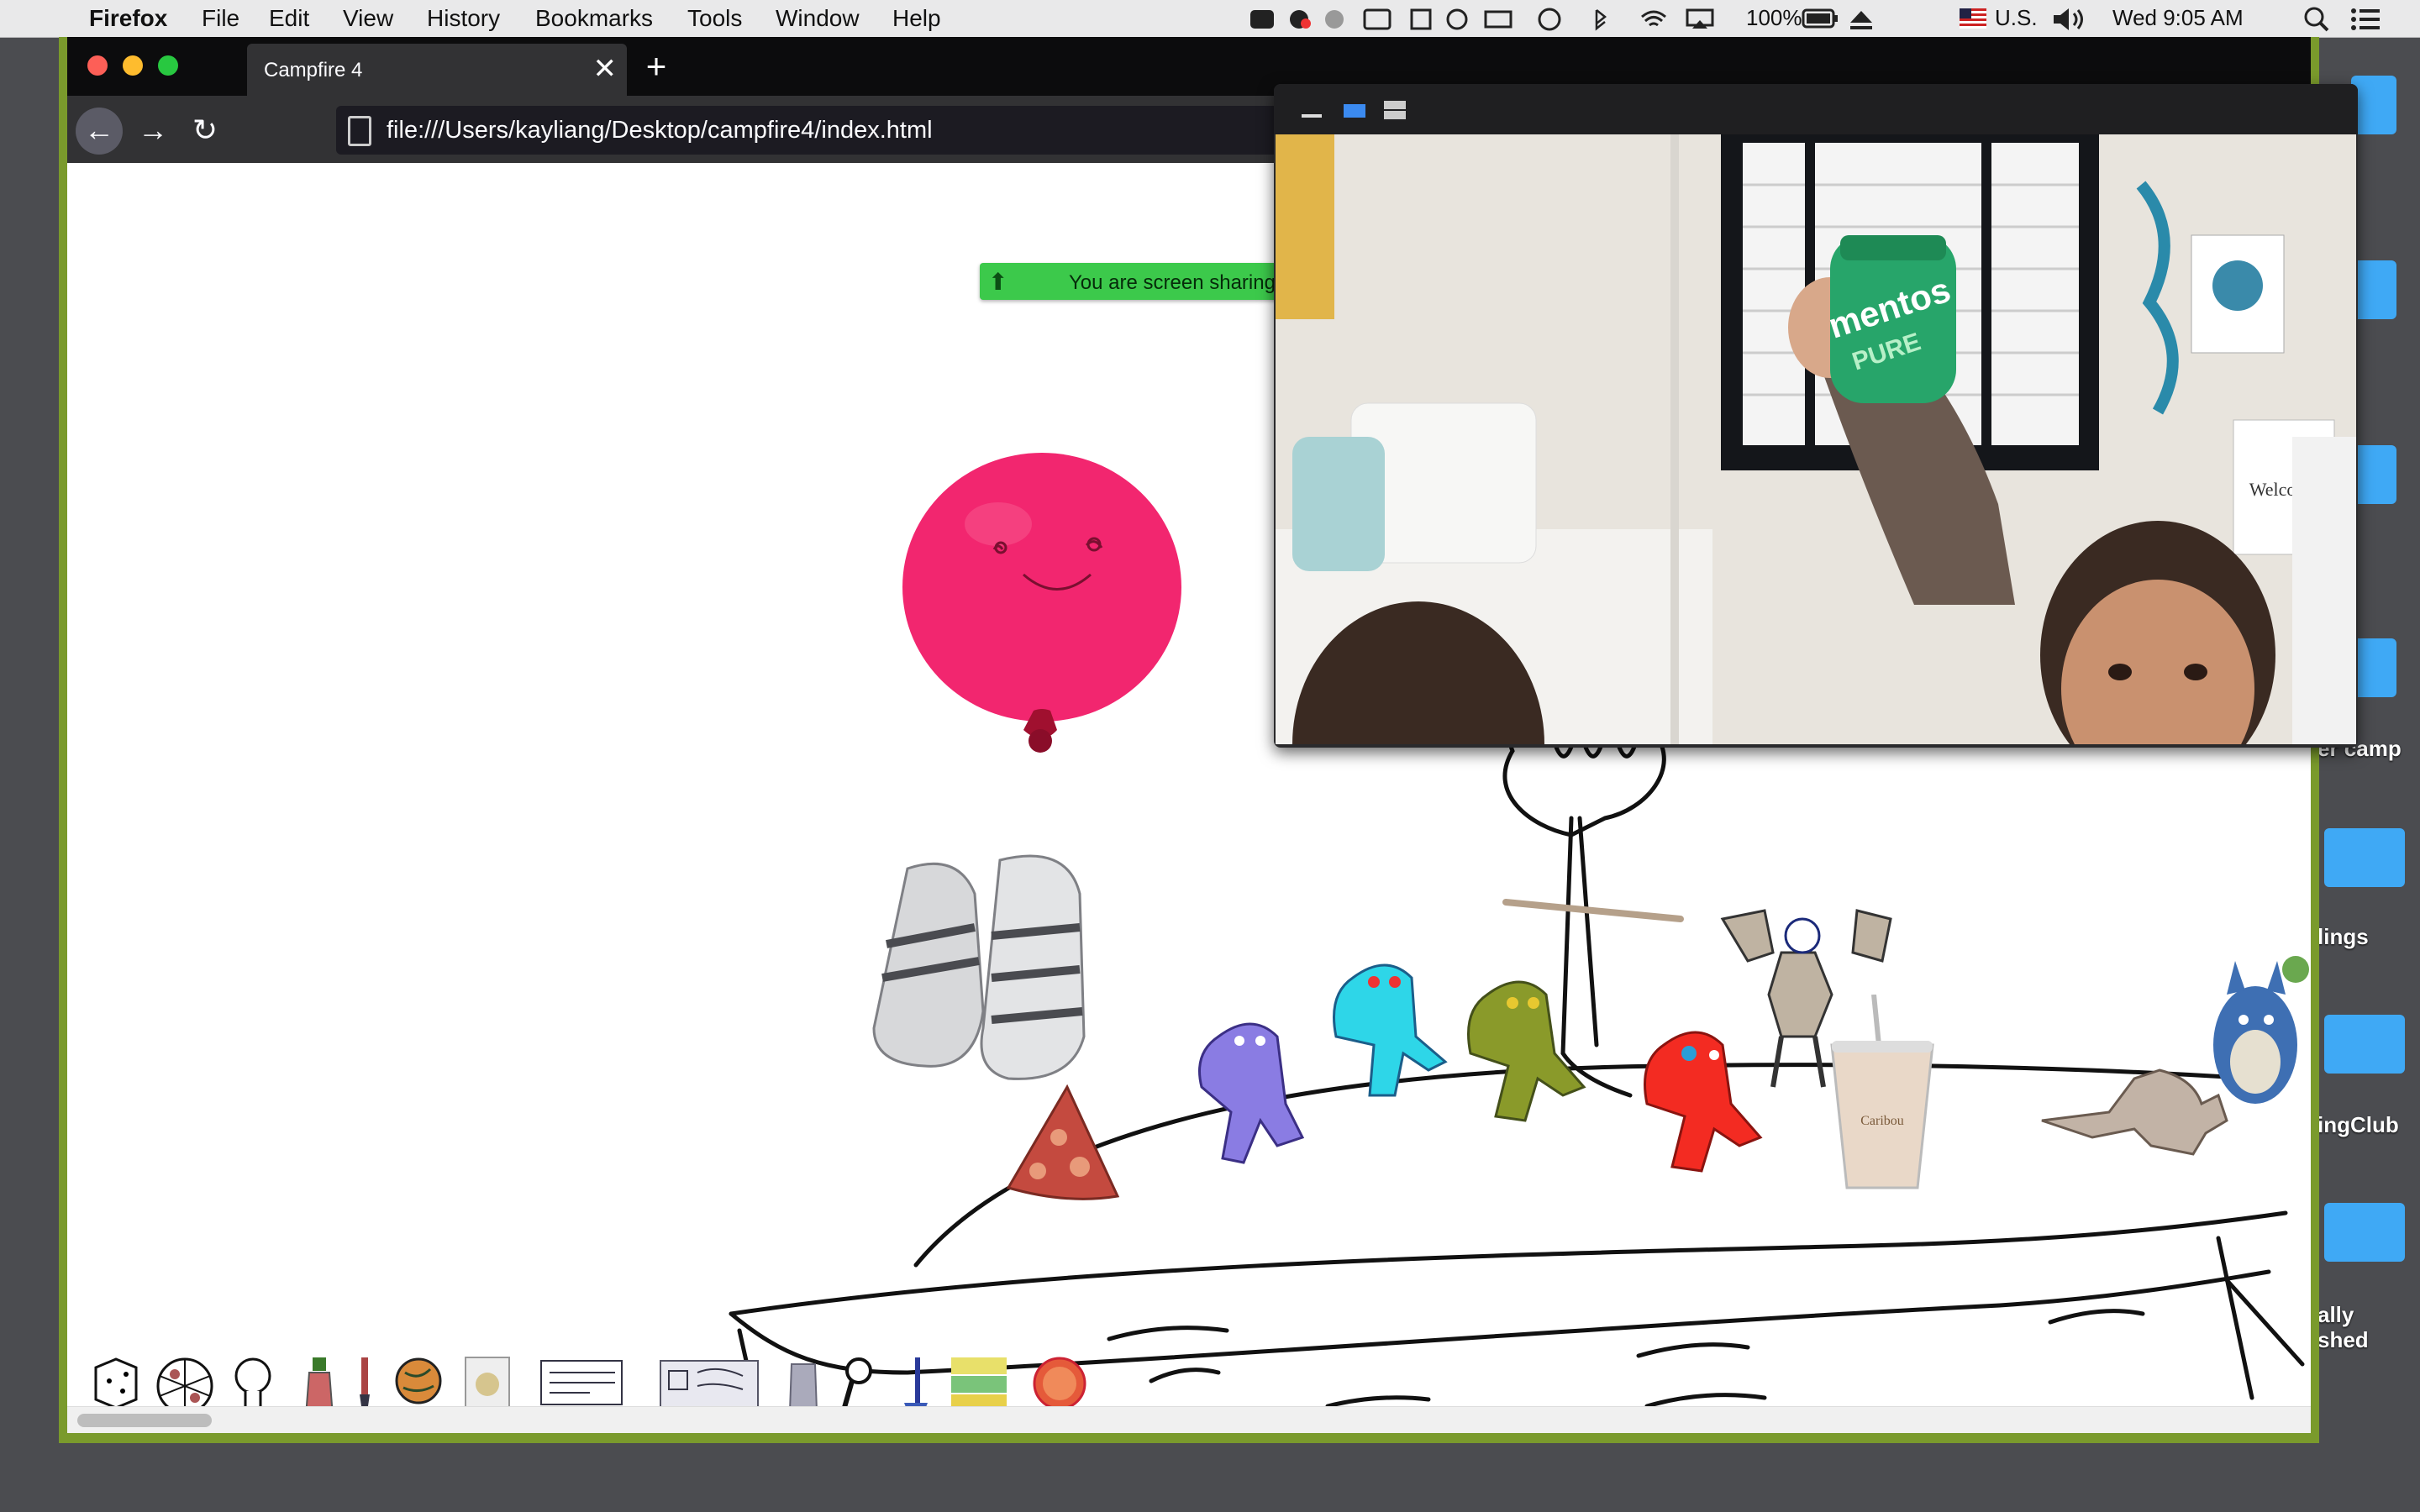 The width and height of the screenshot is (2420, 1512). What do you see at coordinates (2070, 19) in the screenshot?
I see `volume-icon` at bounding box center [2070, 19].